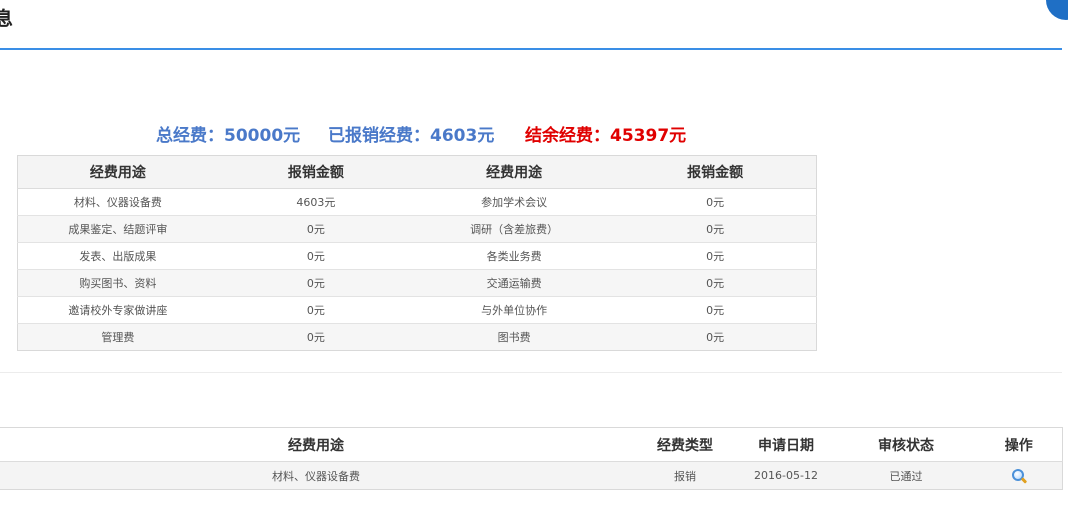 The height and width of the screenshot is (506, 1068). I want to click on table-row: 材料、仪器设备费 报销 2016-05-12 已通过, so click(531, 475).